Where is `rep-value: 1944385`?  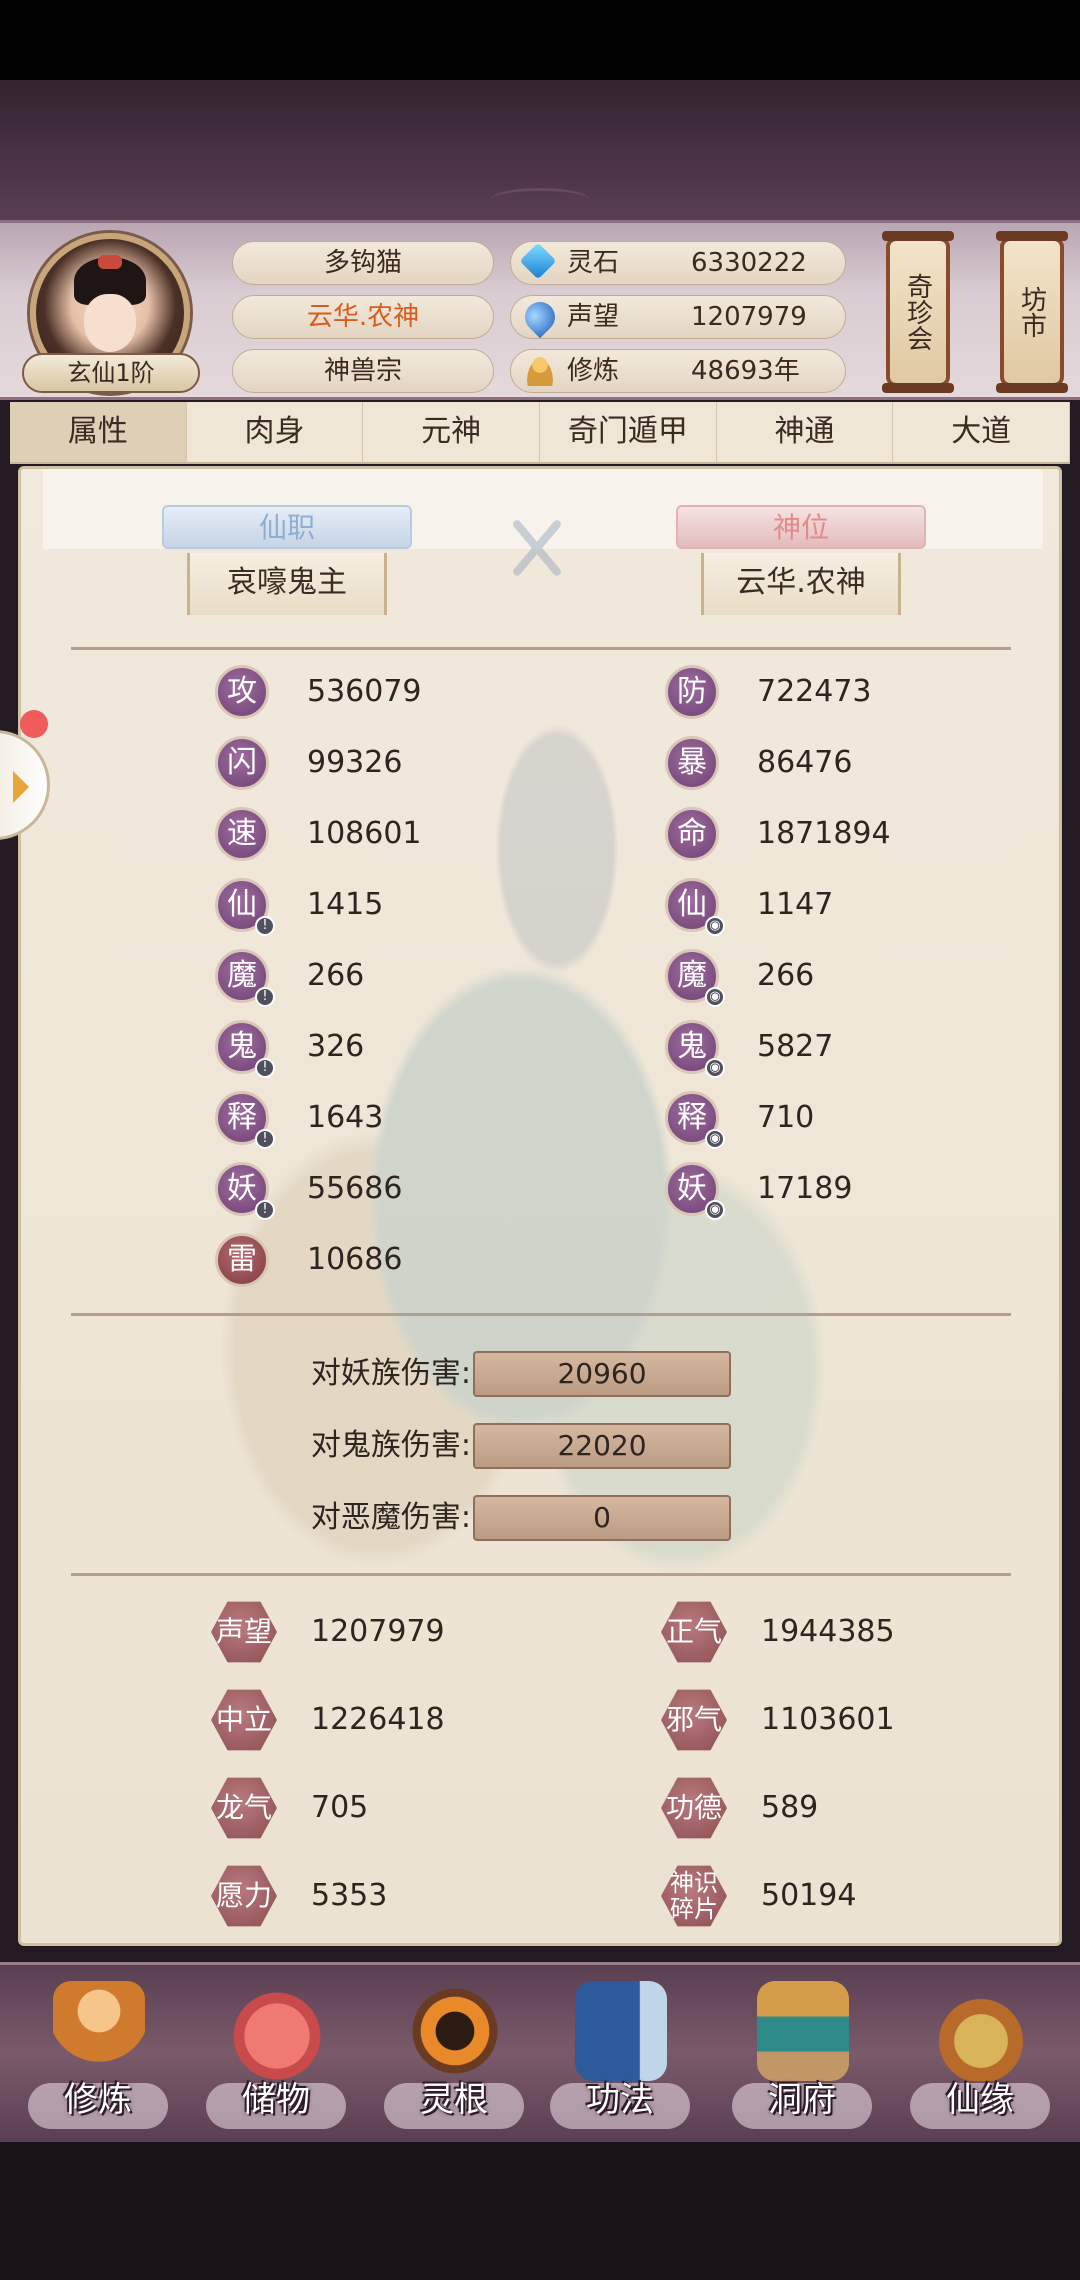
rep-value: 1944385 is located at coordinates (828, 1631).